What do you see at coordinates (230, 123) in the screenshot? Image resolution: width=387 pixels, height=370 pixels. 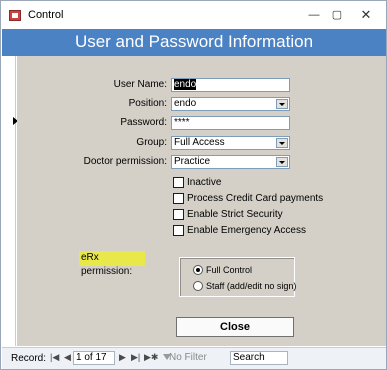 I see `password-field: ****` at bounding box center [230, 123].